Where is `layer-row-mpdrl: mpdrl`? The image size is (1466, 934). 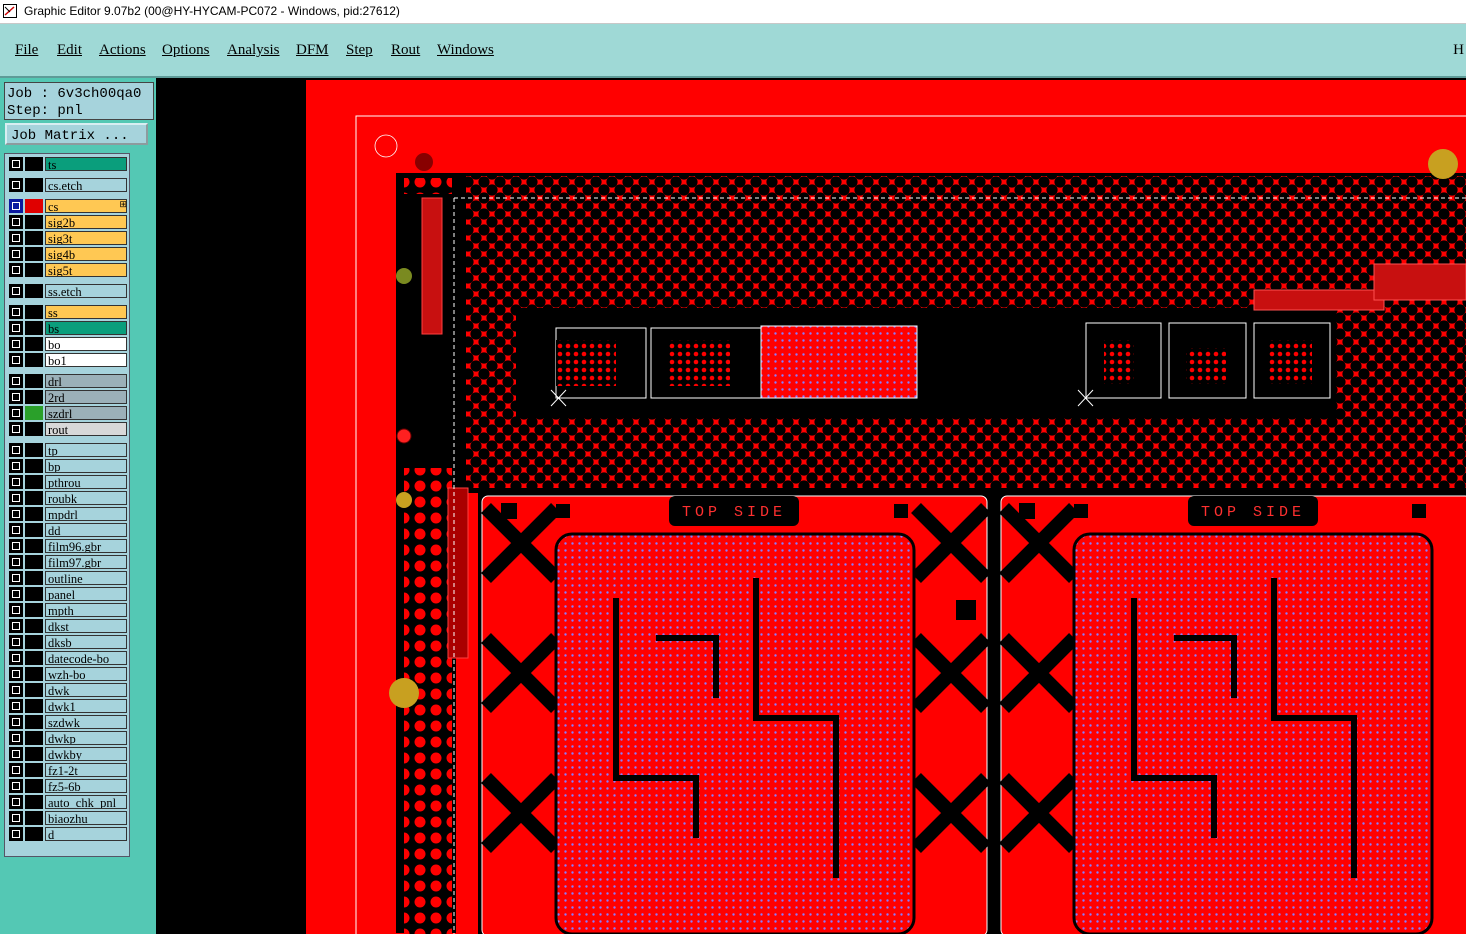
layer-row-mpdrl: mpdrl is located at coordinates (69, 514).